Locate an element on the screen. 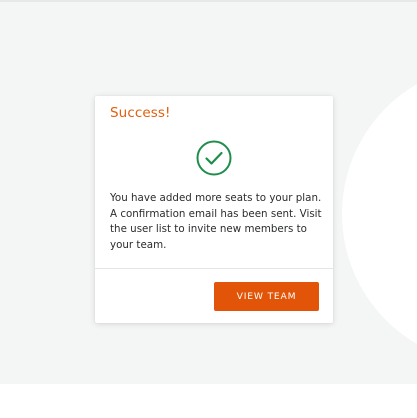 This screenshot has width=417, height=418. modal-divider is located at coordinates (214, 268).